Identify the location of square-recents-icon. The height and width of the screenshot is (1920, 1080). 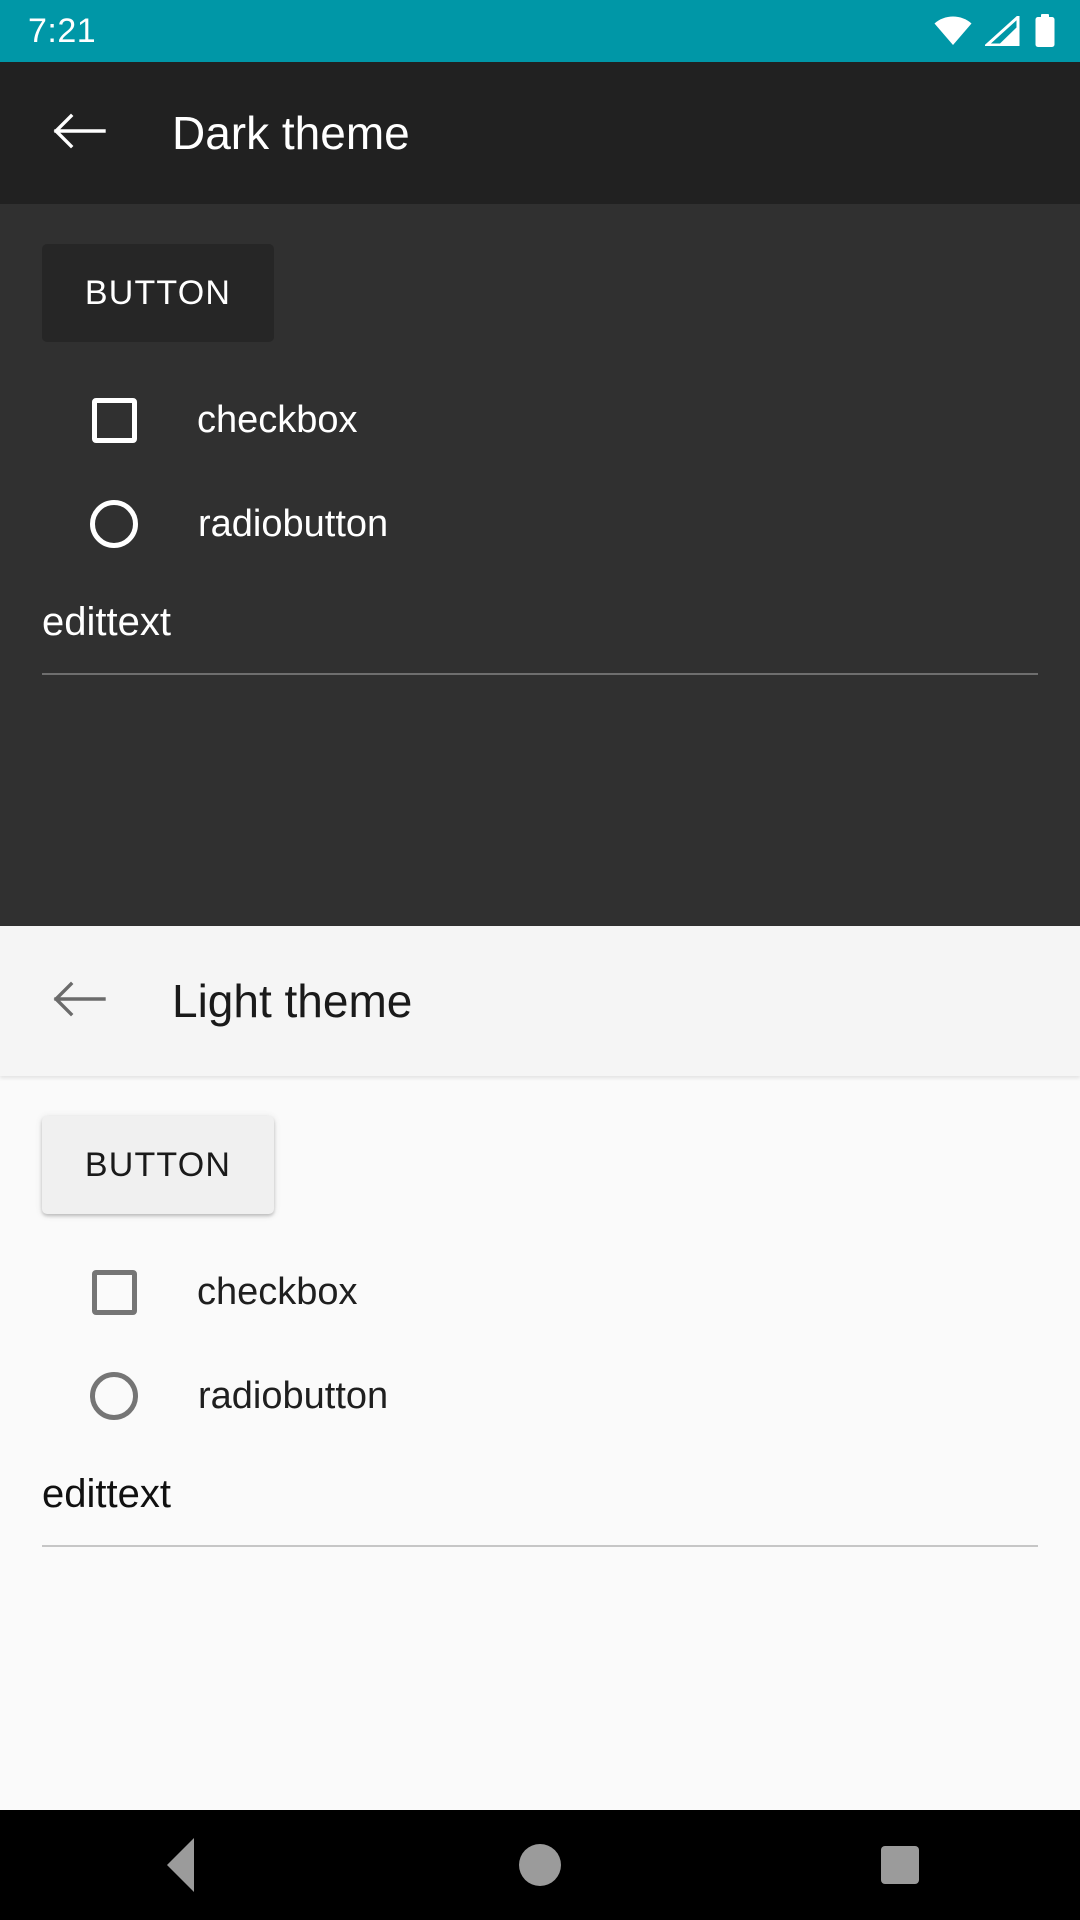
(900, 1865).